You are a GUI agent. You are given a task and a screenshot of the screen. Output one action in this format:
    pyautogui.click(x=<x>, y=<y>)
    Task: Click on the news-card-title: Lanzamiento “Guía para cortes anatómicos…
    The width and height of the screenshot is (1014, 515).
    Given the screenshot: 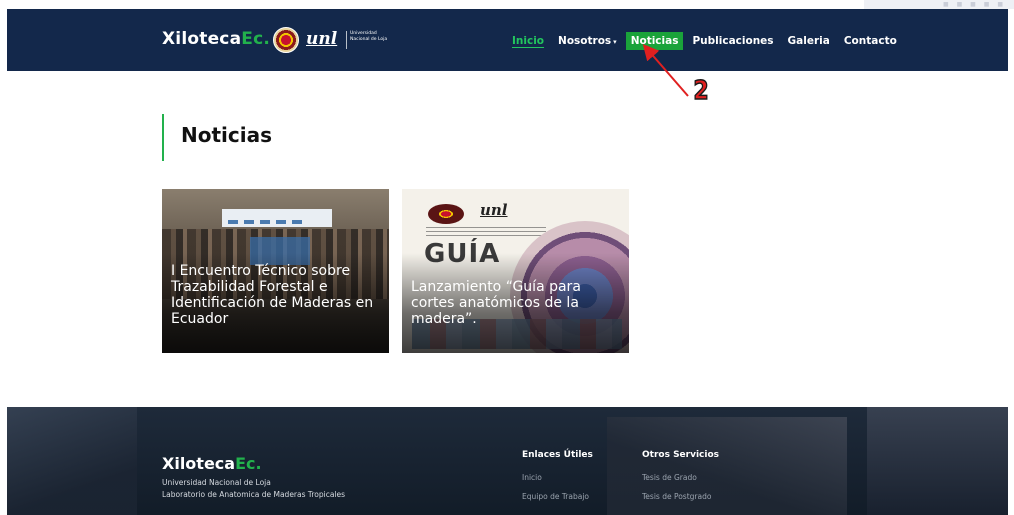 What is the action you would take?
    pyautogui.click(x=511, y=303)
    